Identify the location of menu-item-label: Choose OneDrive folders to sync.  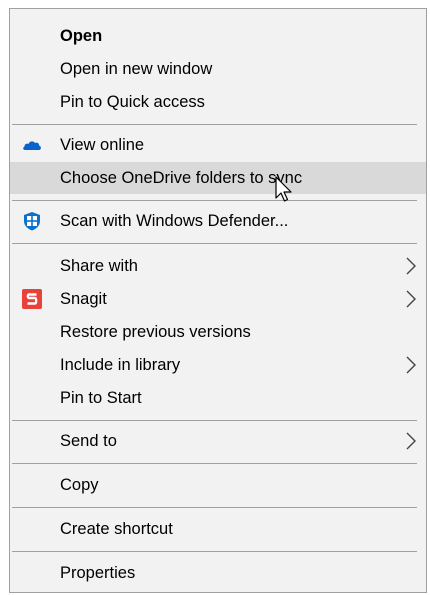
(181, 177).